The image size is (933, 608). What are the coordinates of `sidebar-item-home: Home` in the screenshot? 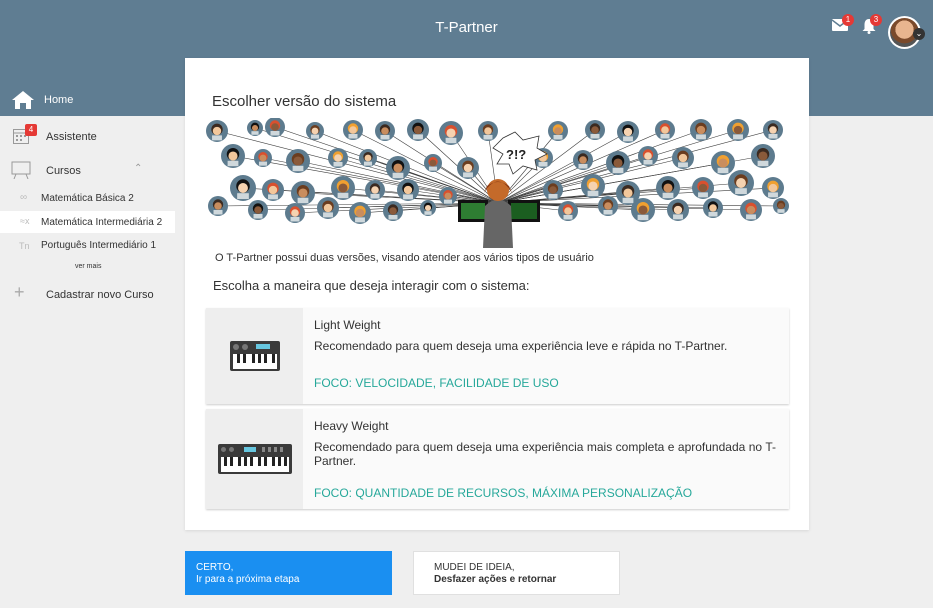 It's located at (87, 100).